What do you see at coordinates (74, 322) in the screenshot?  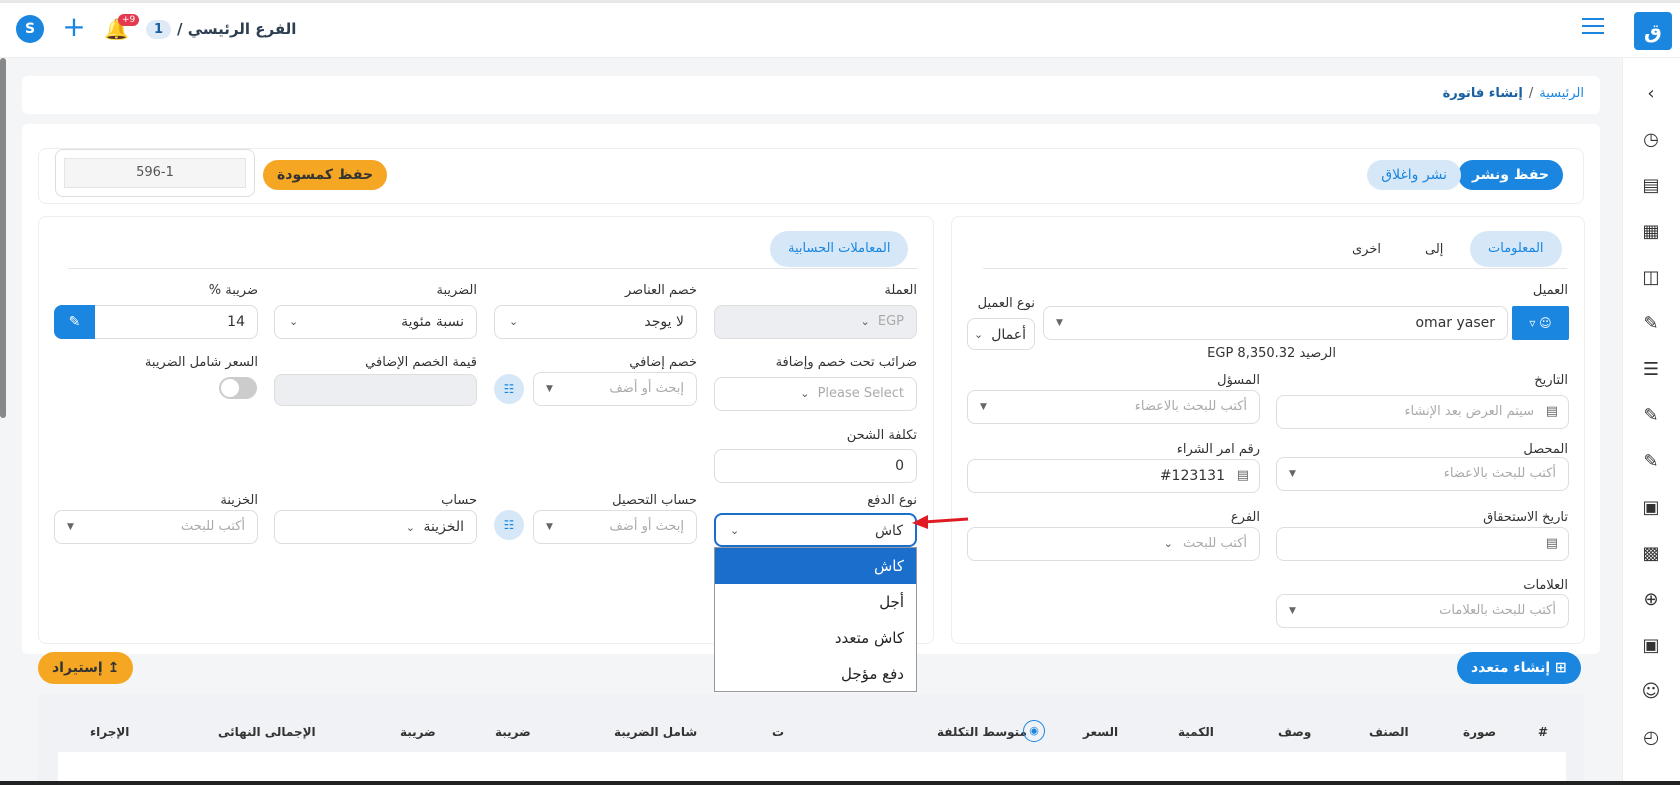 I see `eyedropper-icon: ✎` at bounding box center [74, 322].